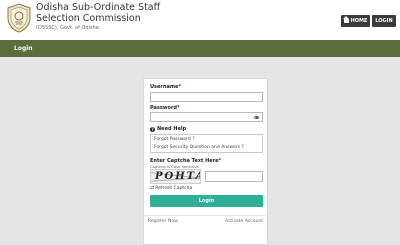 This screenshot has width=400, height=245. I want to click on org-name-line1: Odisha Sub-Ordinate Staff, so click(98, 7).